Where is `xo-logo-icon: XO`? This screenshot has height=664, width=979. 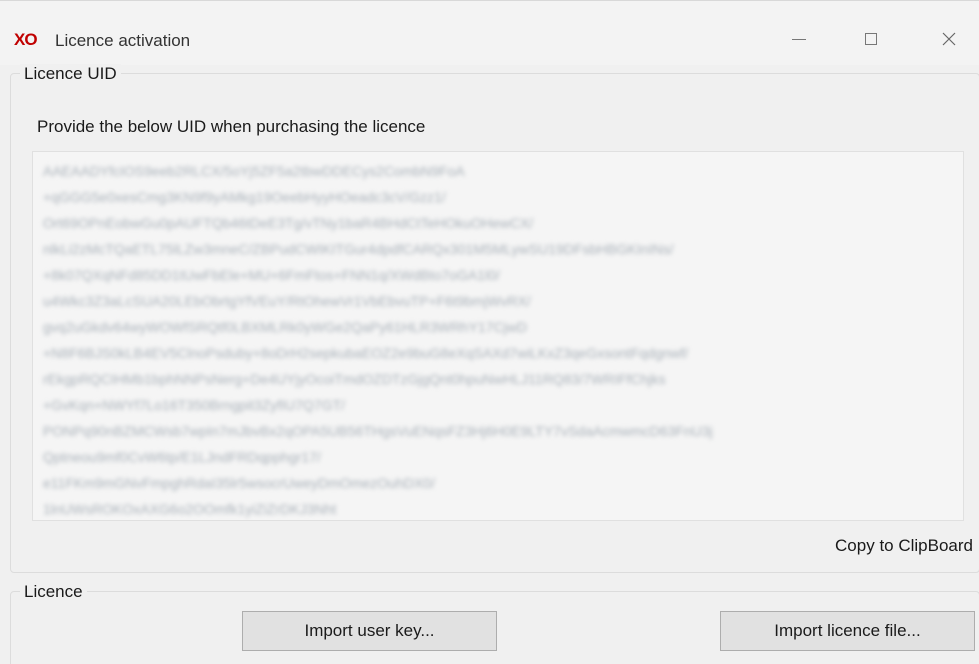
xo-logo-icon: XO is located at coordinates (26, 39).